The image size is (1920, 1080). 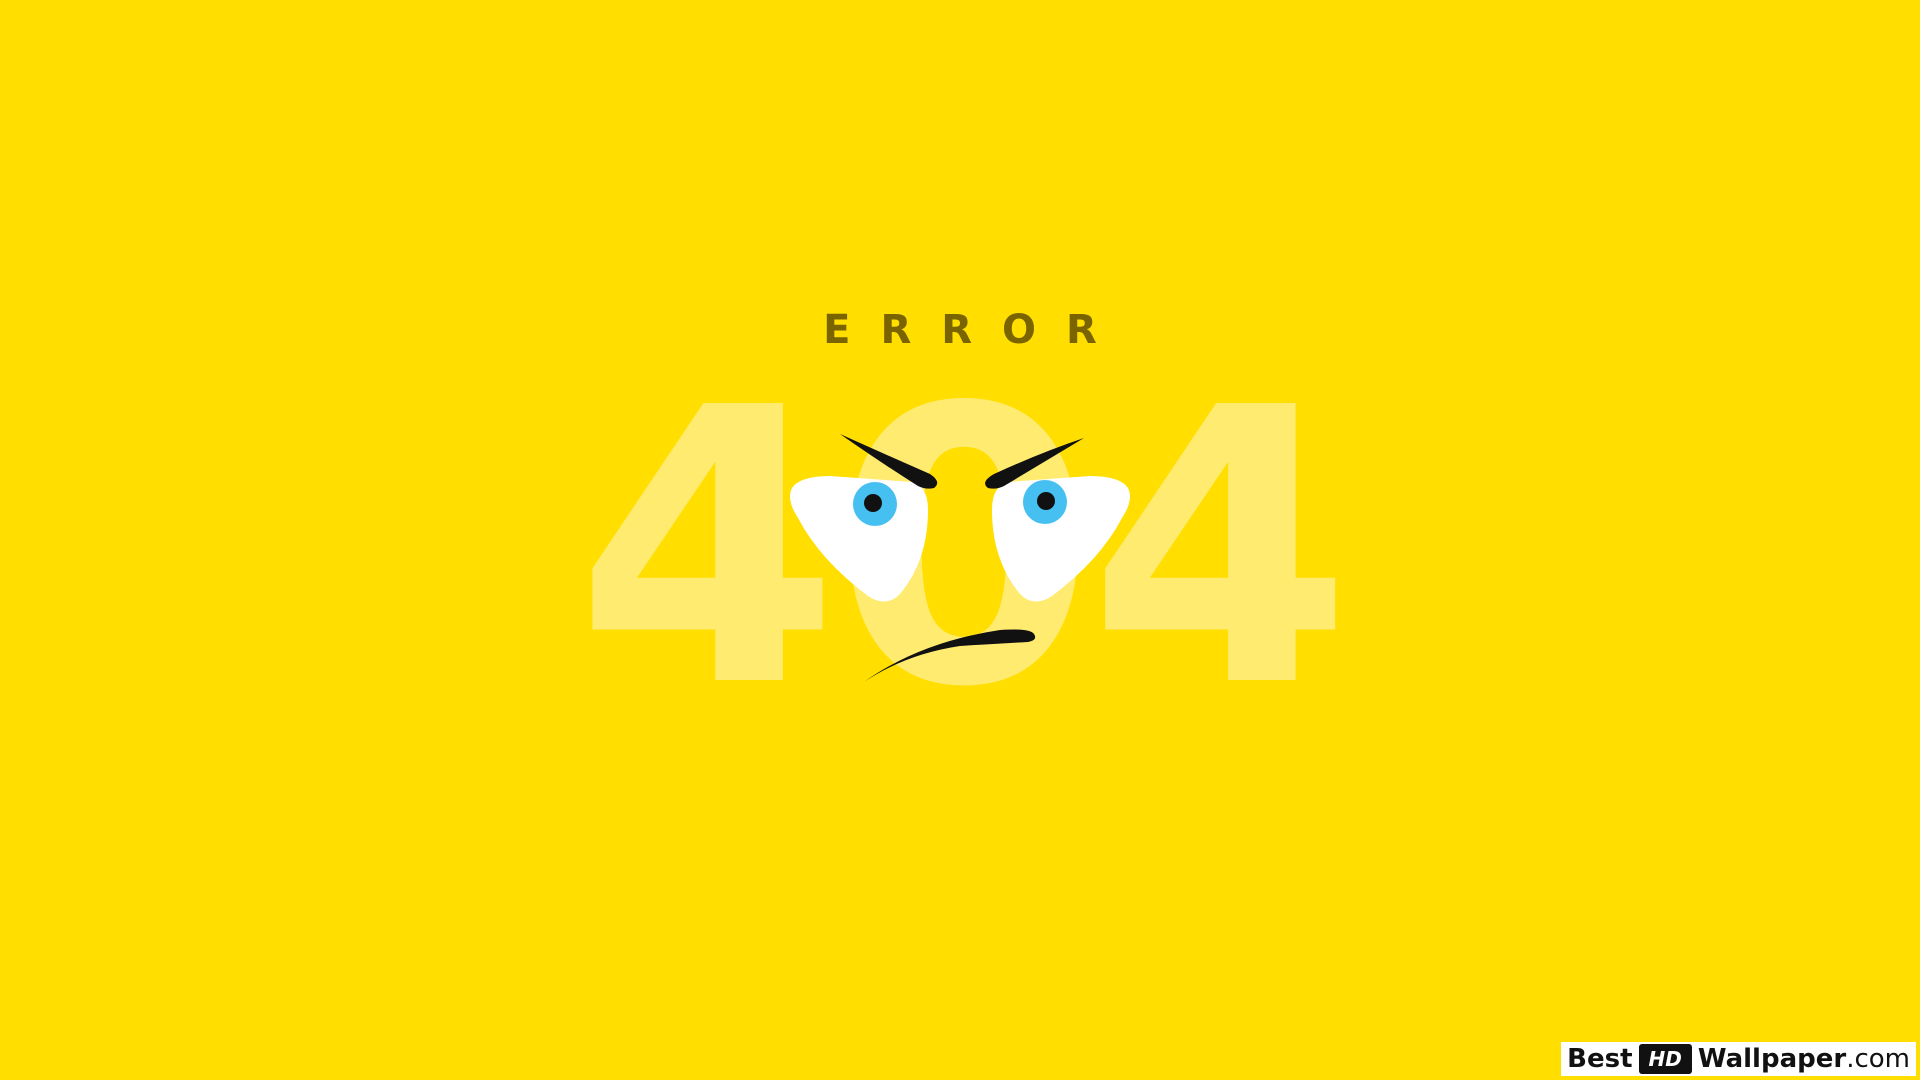 What do you see at coordinates (1878, 1059) in the screenshot?
I see `watermark-tld-text: .com` at bounding box center [1878, 1059].